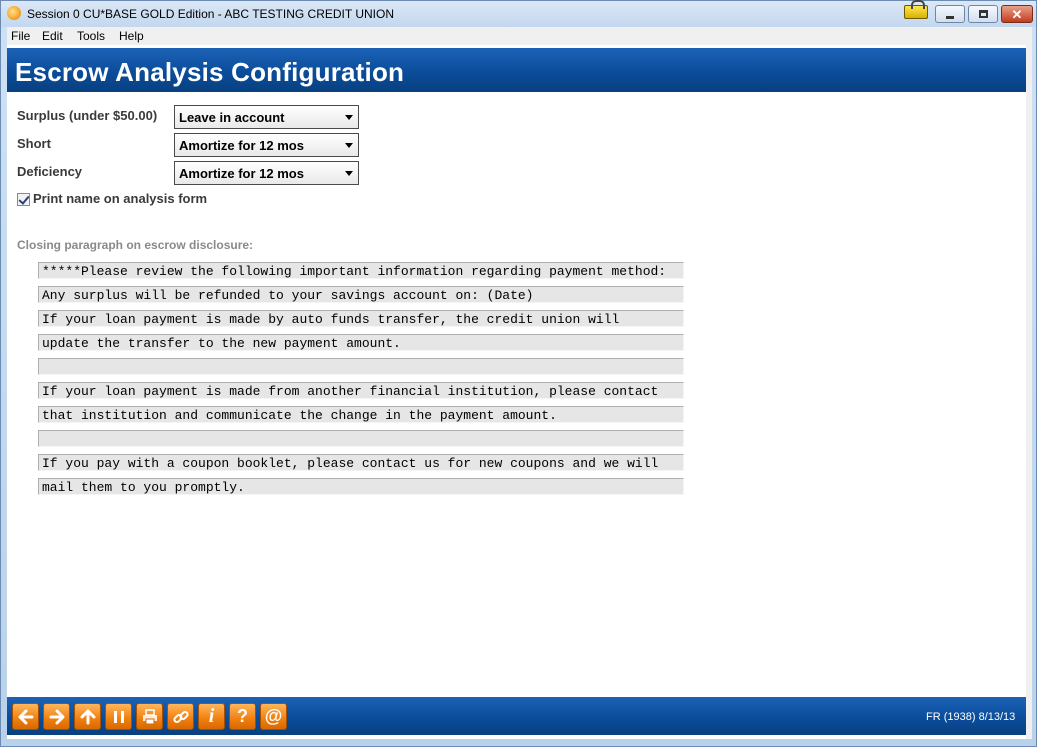  I want to click on print-name-label: Print name on analysis form, so click(120, 198).